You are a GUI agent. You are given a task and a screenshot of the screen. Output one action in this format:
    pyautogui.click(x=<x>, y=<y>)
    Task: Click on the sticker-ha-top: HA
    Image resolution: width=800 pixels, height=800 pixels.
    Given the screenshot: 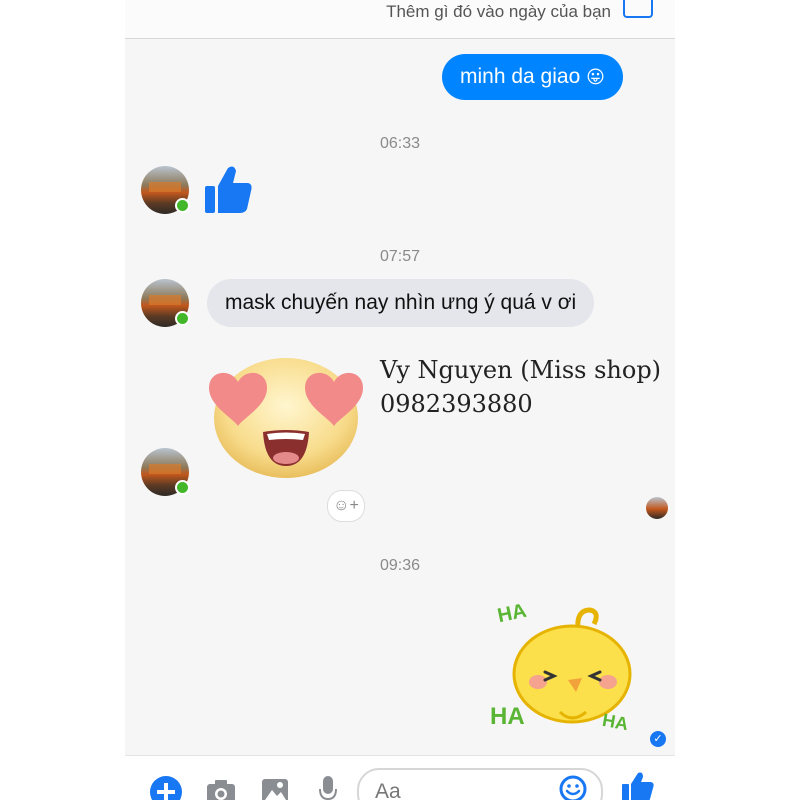 What is the action you would take?
    pyautogui.click(x=512, y=614)
    